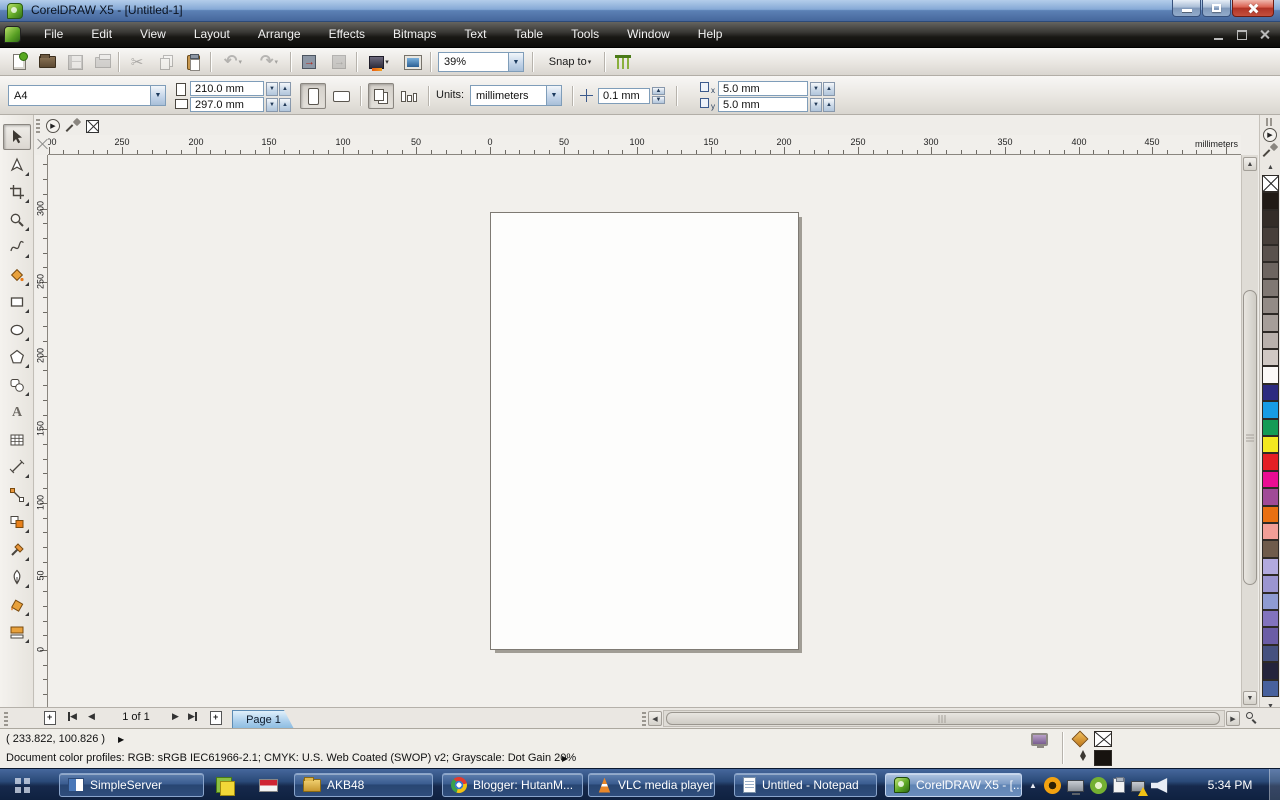 Image resolution: width=1280 pixels, height=800 pixels. I want to click on landscape-button, so click(341, 96).